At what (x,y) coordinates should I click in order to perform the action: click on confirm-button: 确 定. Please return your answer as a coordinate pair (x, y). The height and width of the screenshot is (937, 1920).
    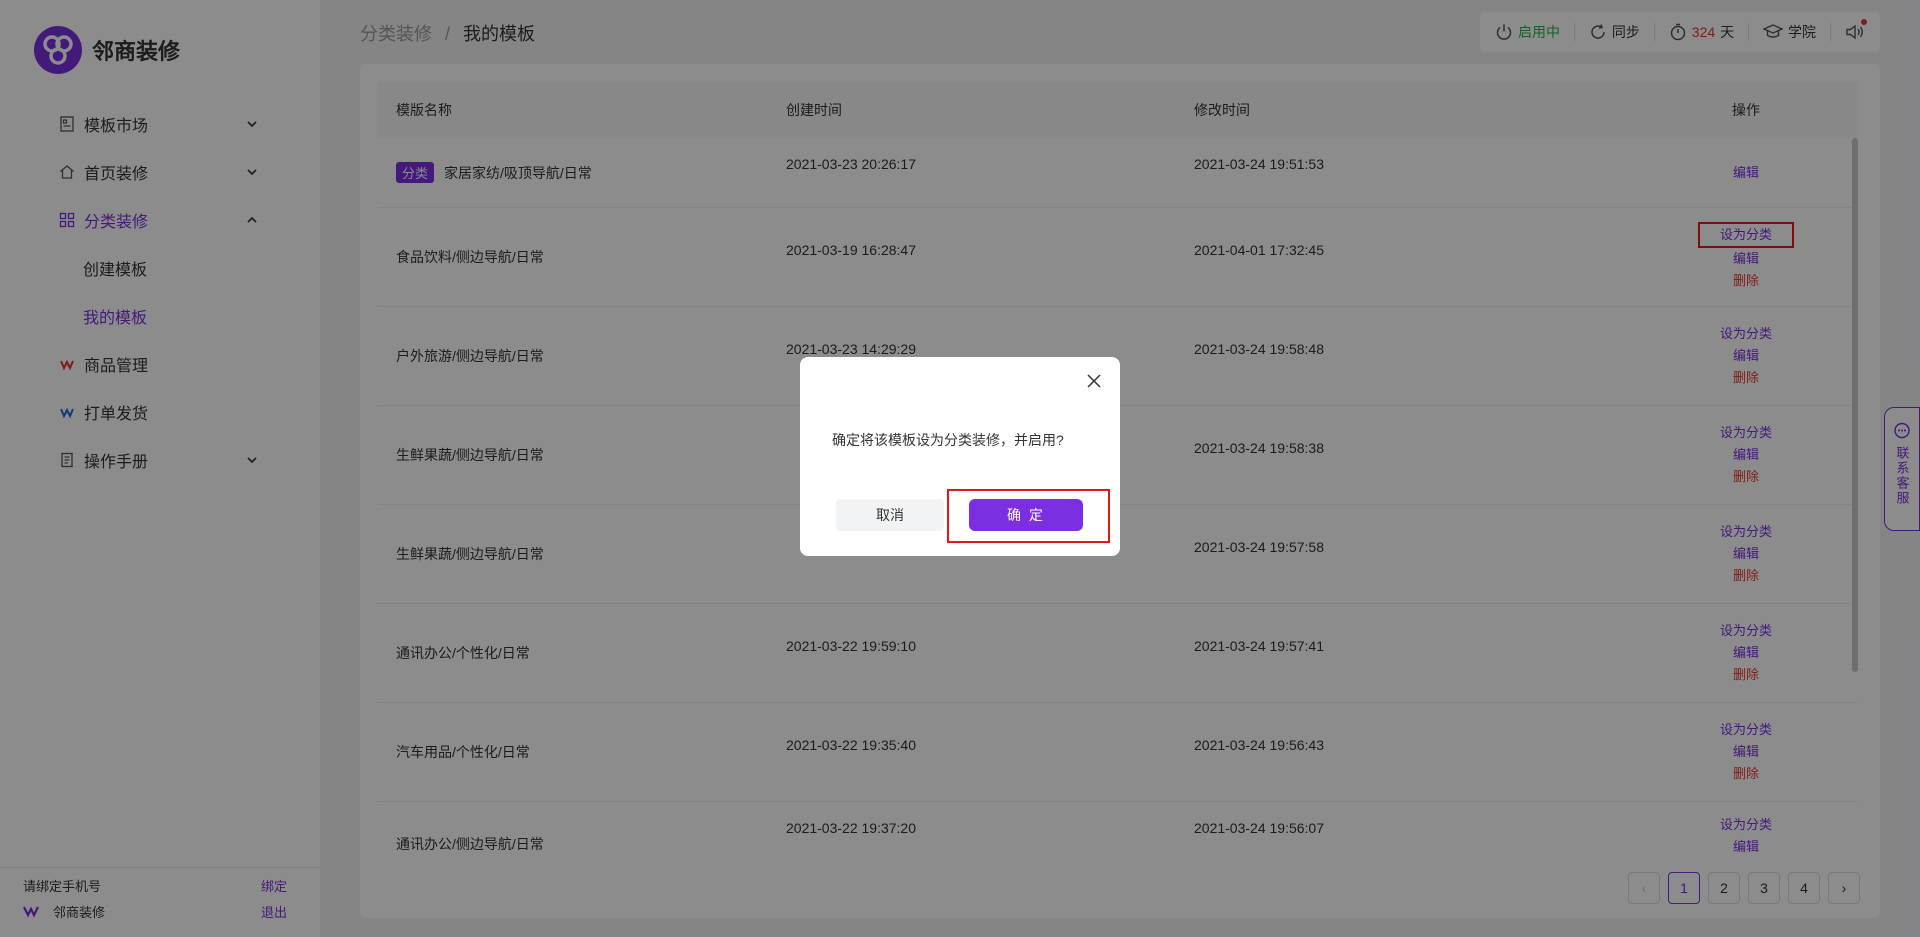
    Looking at the image, I should click on (1026, 515).